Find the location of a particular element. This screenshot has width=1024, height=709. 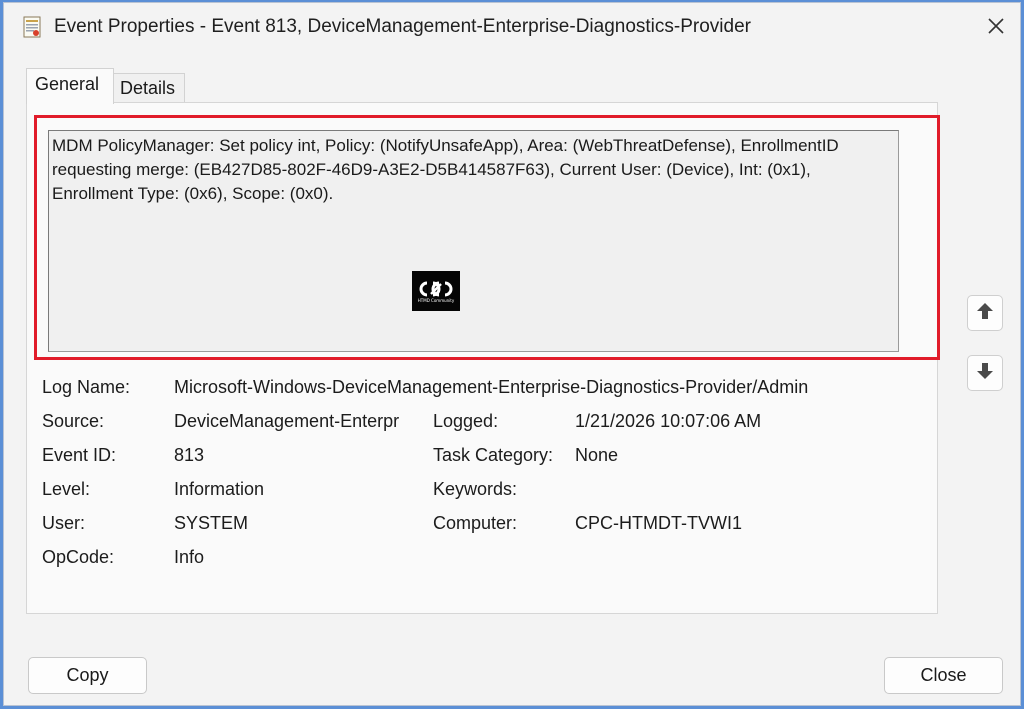

copy-button: Copy is located at coordinates (87, 675).